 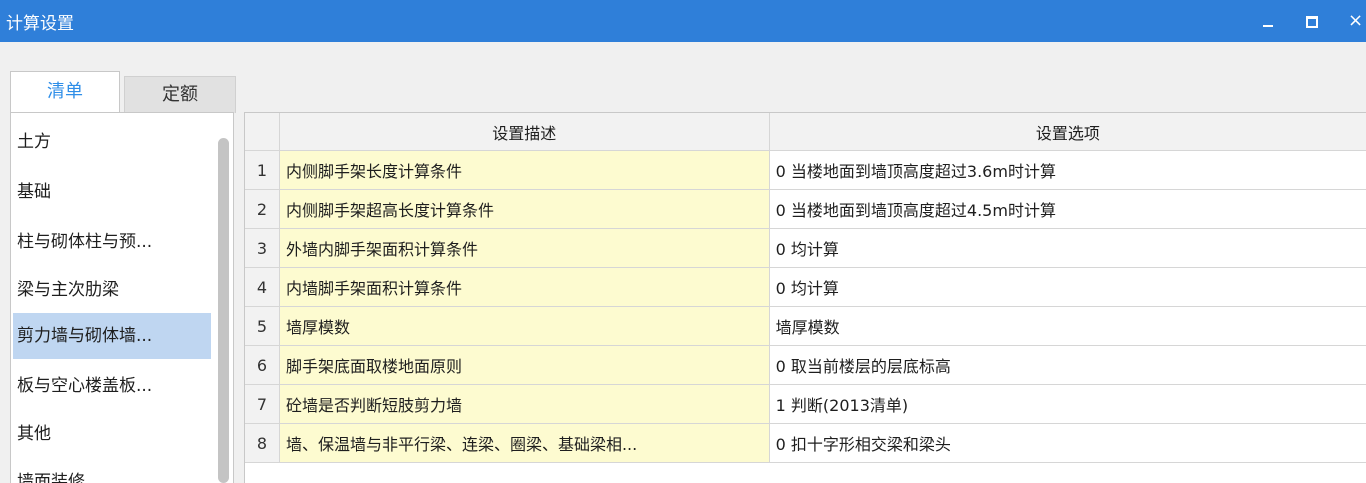 What do you see at coordinates (112, 192) in the screenshot?
I see `category-item-jichu: 基础` at bounding box center [112, 192].